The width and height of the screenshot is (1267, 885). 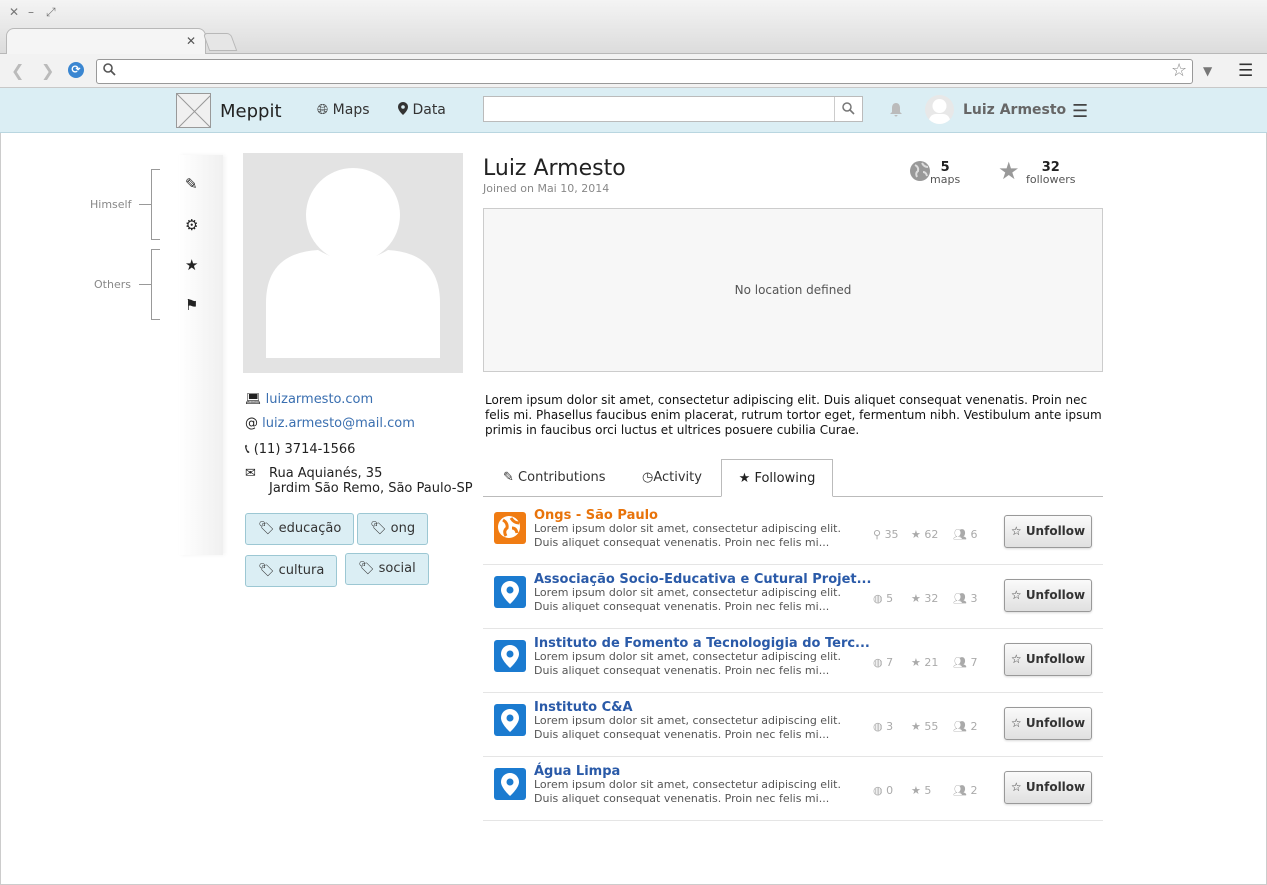 What do you see at coordinates (793, 290) in the screenshot?
I see `location-map: No location defined` at bounding box center [793, 290].